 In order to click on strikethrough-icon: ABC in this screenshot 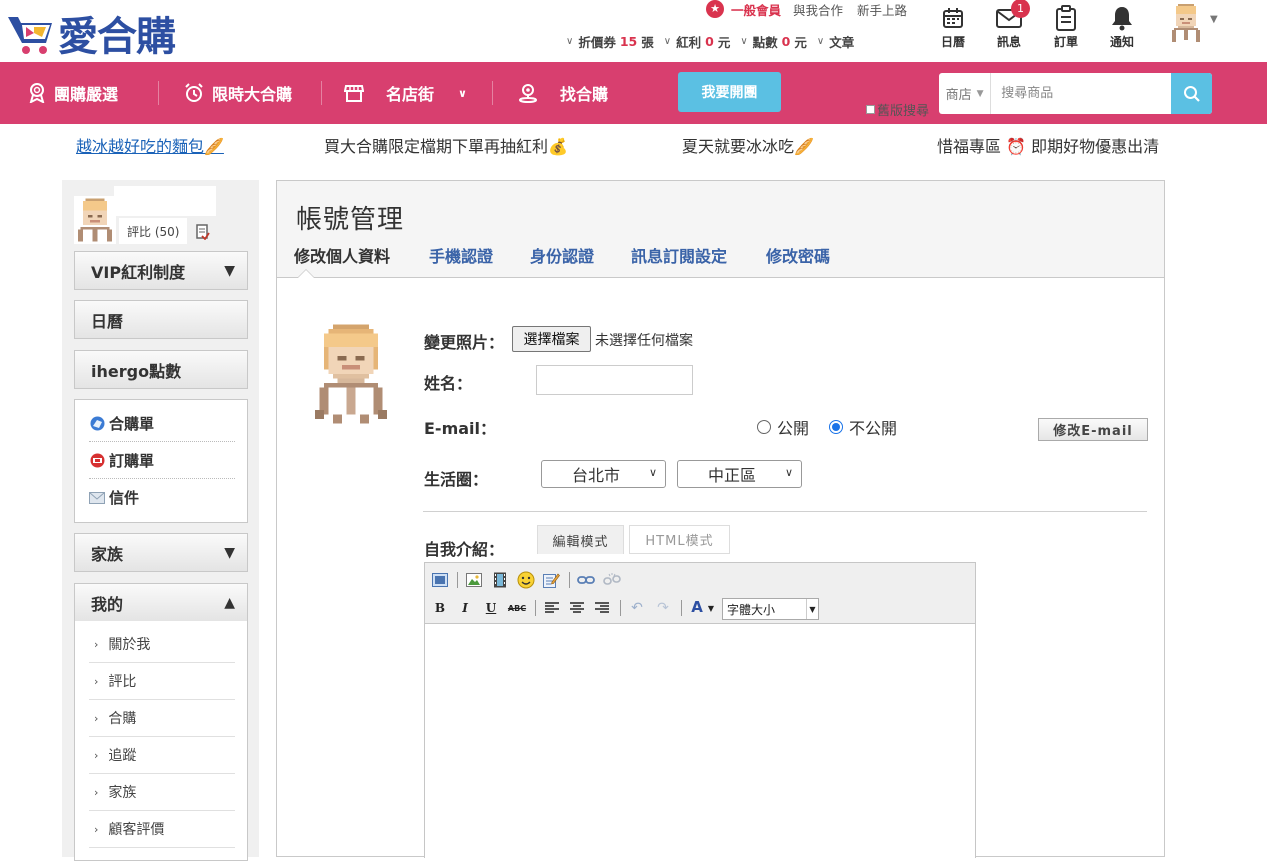, I will do `click(517, 608)`.